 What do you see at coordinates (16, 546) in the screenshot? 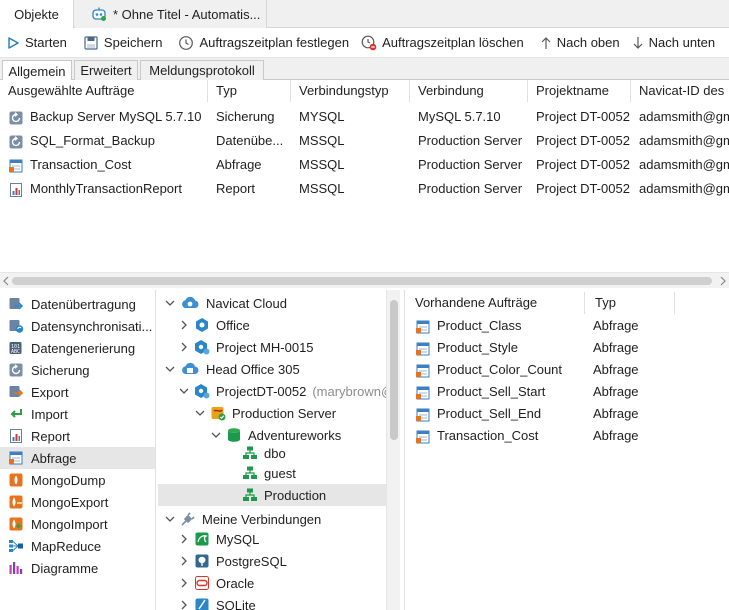
I see `mapreduce-icon` at bounding box center [16, 546].